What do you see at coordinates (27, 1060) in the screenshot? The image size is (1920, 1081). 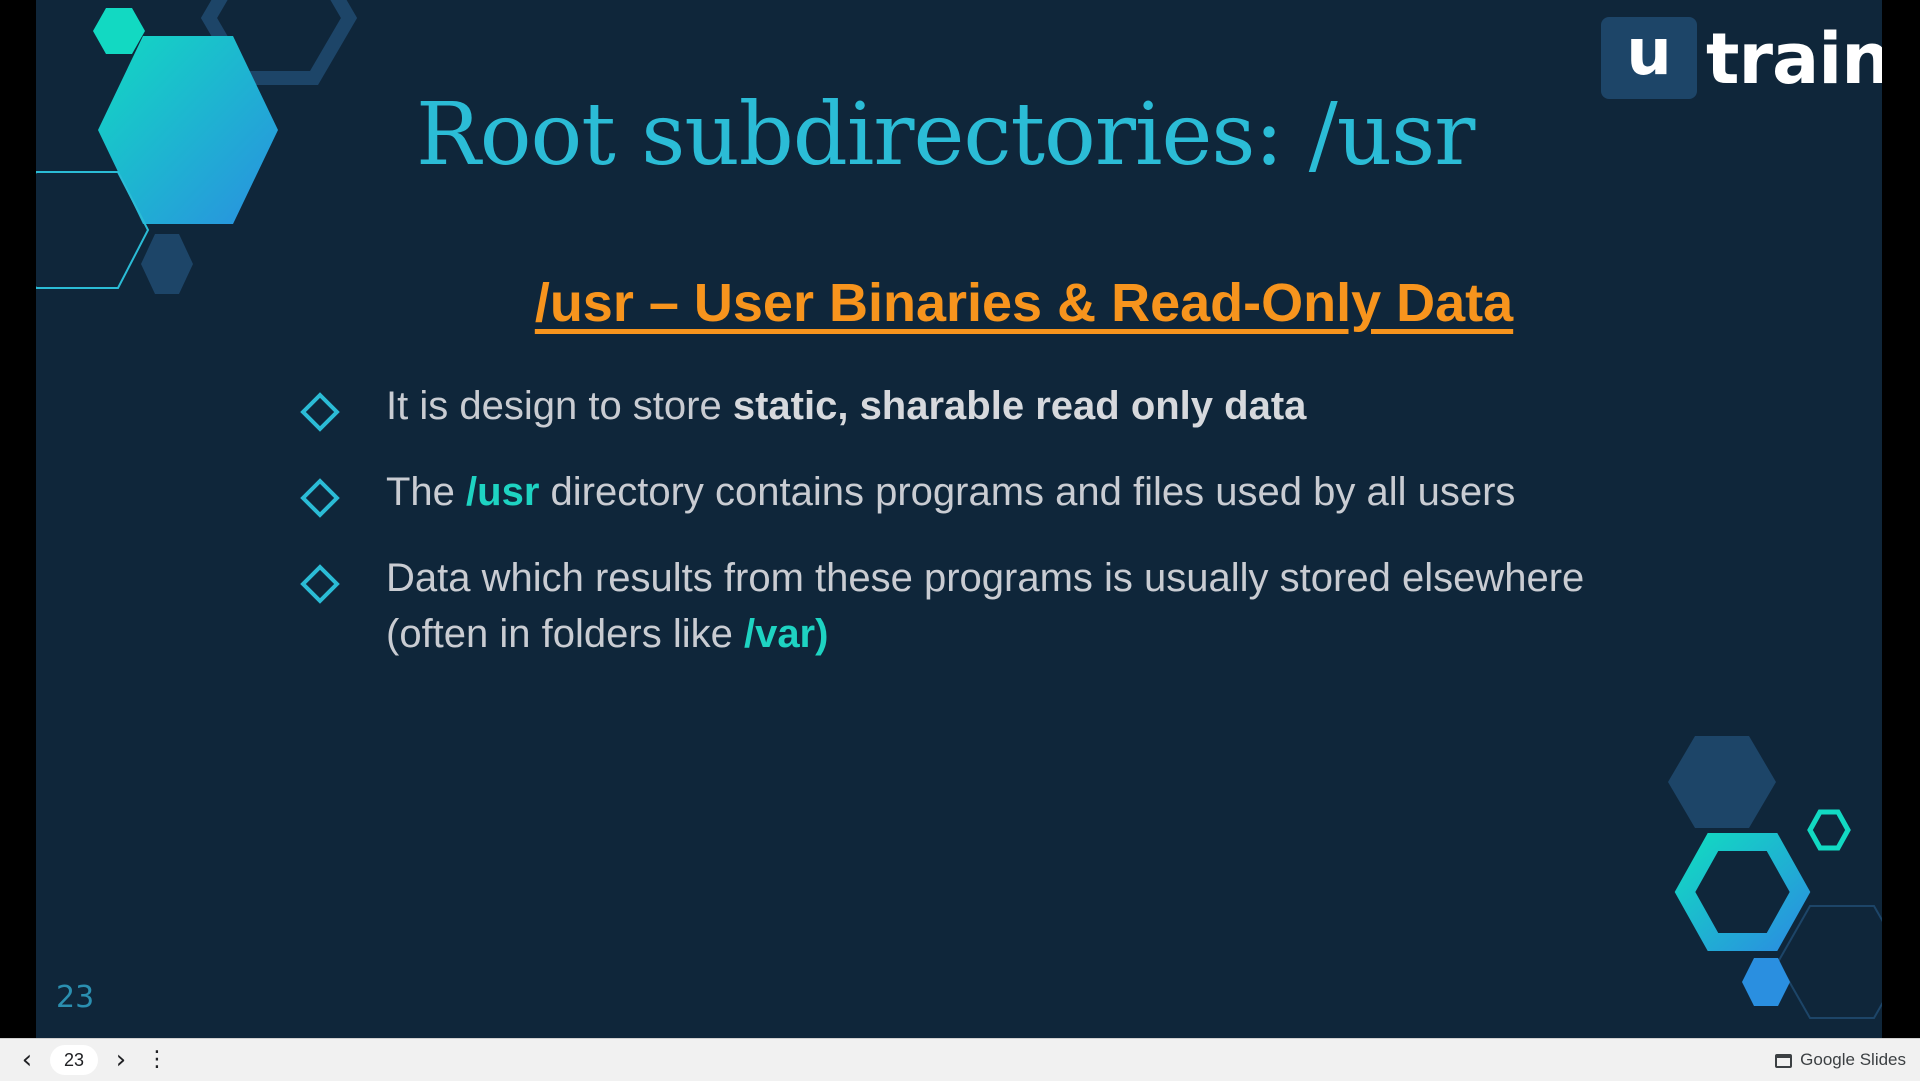 I see `chevron-left-icon: ‹` at bounding box center [27, 1060].